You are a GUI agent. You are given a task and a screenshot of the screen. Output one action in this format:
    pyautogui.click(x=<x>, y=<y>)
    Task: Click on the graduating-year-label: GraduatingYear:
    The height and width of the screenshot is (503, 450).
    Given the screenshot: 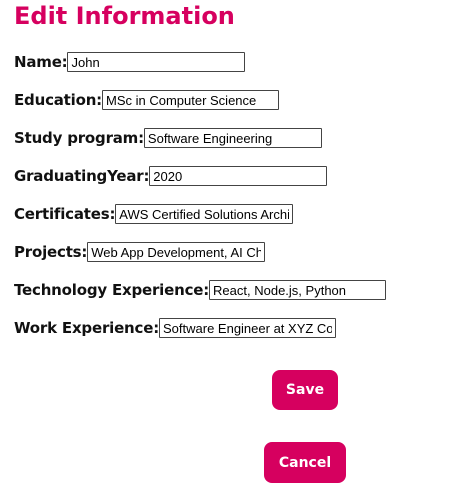 What is the action you would take?
    pyautogui.click(x=82, y=176)
    